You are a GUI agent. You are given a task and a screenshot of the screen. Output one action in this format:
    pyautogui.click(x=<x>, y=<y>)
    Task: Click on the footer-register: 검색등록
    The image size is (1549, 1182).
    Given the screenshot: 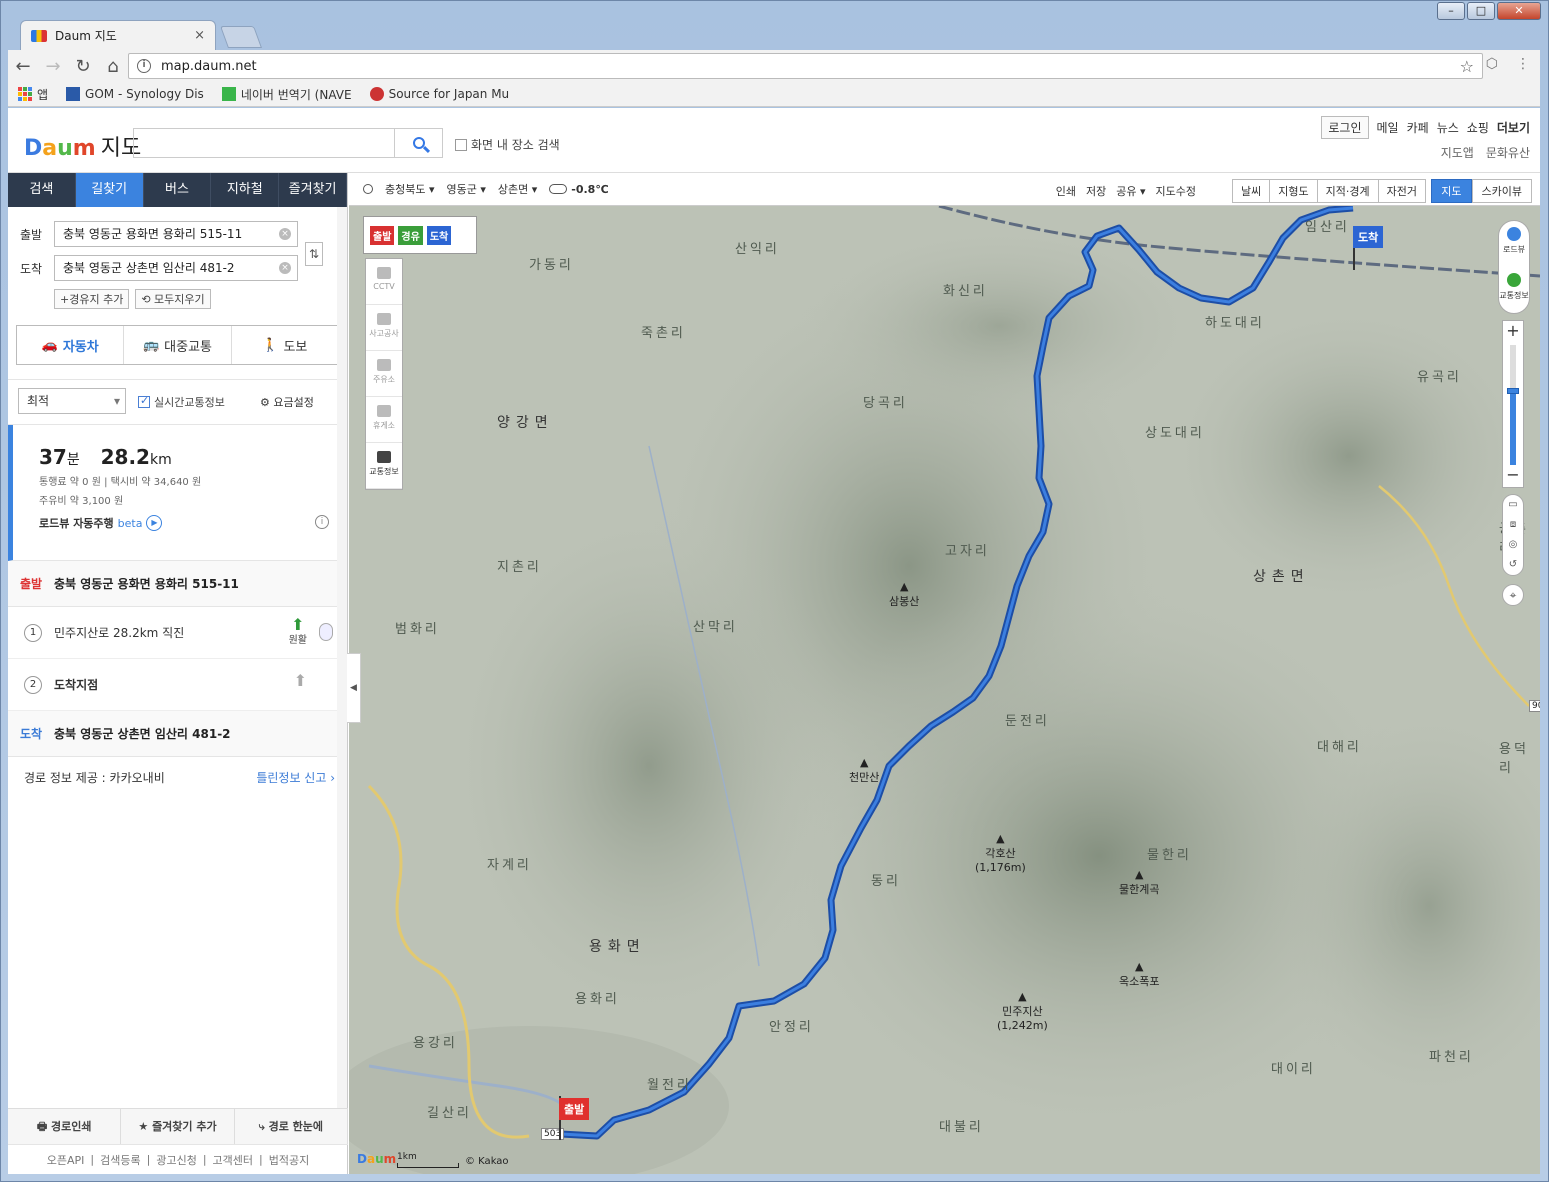 What is the action you would take?
    pyautogui.click(x=120, y=1160)
    